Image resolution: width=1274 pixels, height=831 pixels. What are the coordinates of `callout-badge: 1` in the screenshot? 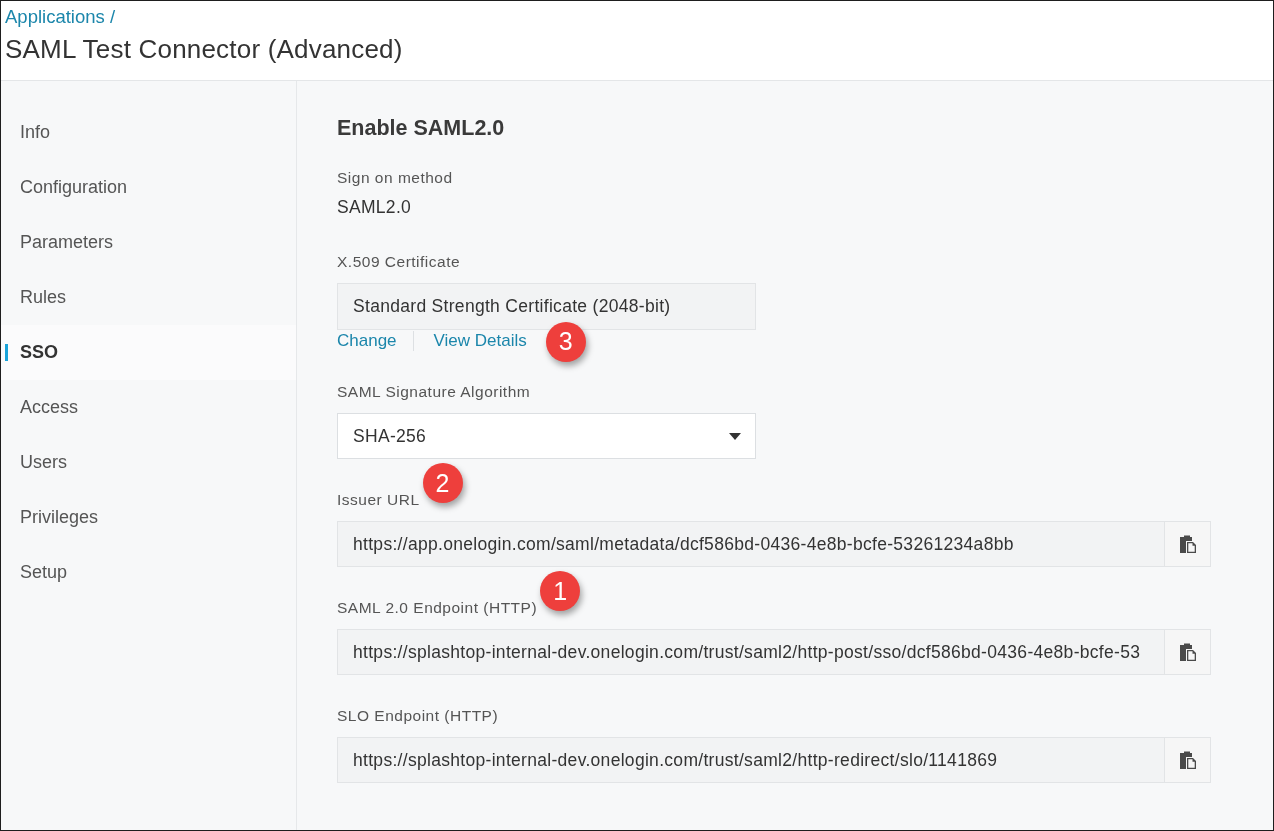 It's located at (560, 591).